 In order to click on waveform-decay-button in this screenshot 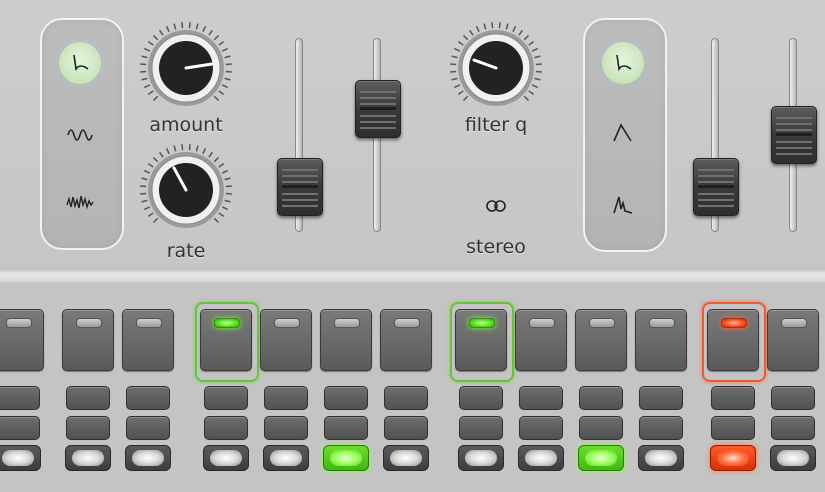, I will do `click(80, 63)`.